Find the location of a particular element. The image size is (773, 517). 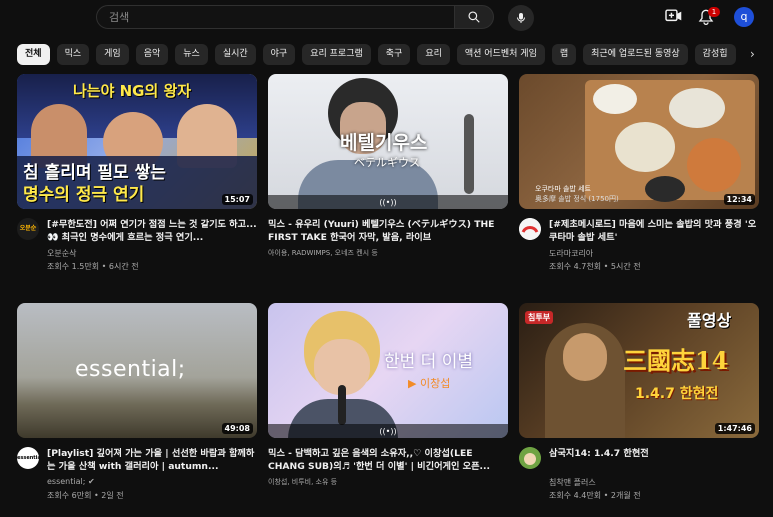

channel-name: 아이용, RADWIMPS, 오네즈 켄시 등 is located at coordinates (373, 253).